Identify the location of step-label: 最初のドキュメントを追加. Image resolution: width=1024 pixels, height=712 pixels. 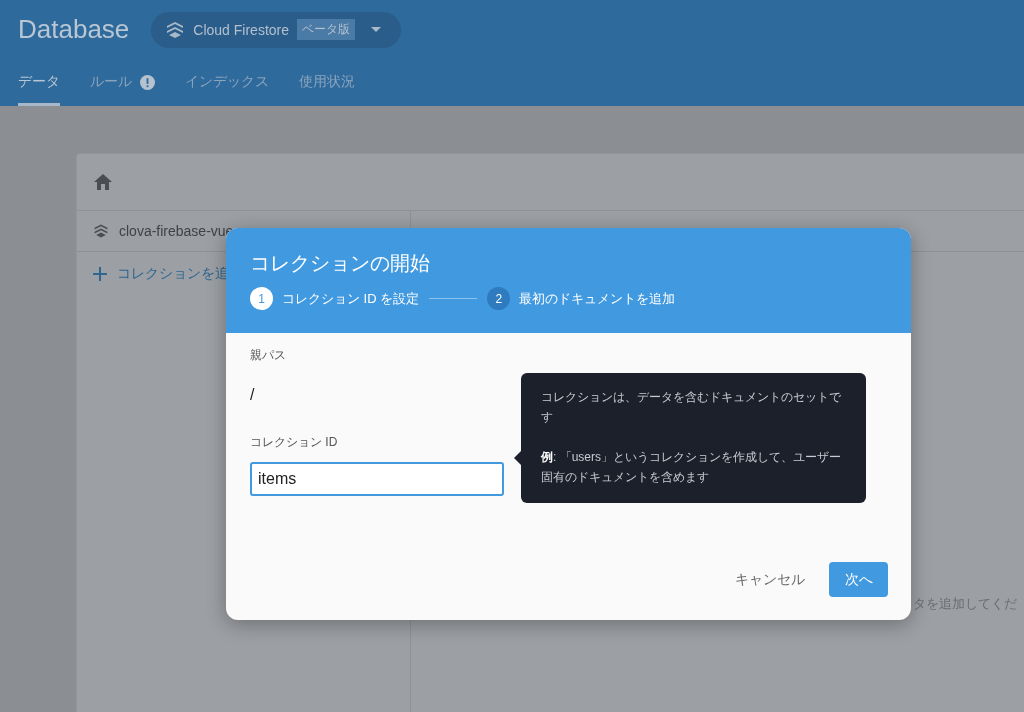
(597, 298).